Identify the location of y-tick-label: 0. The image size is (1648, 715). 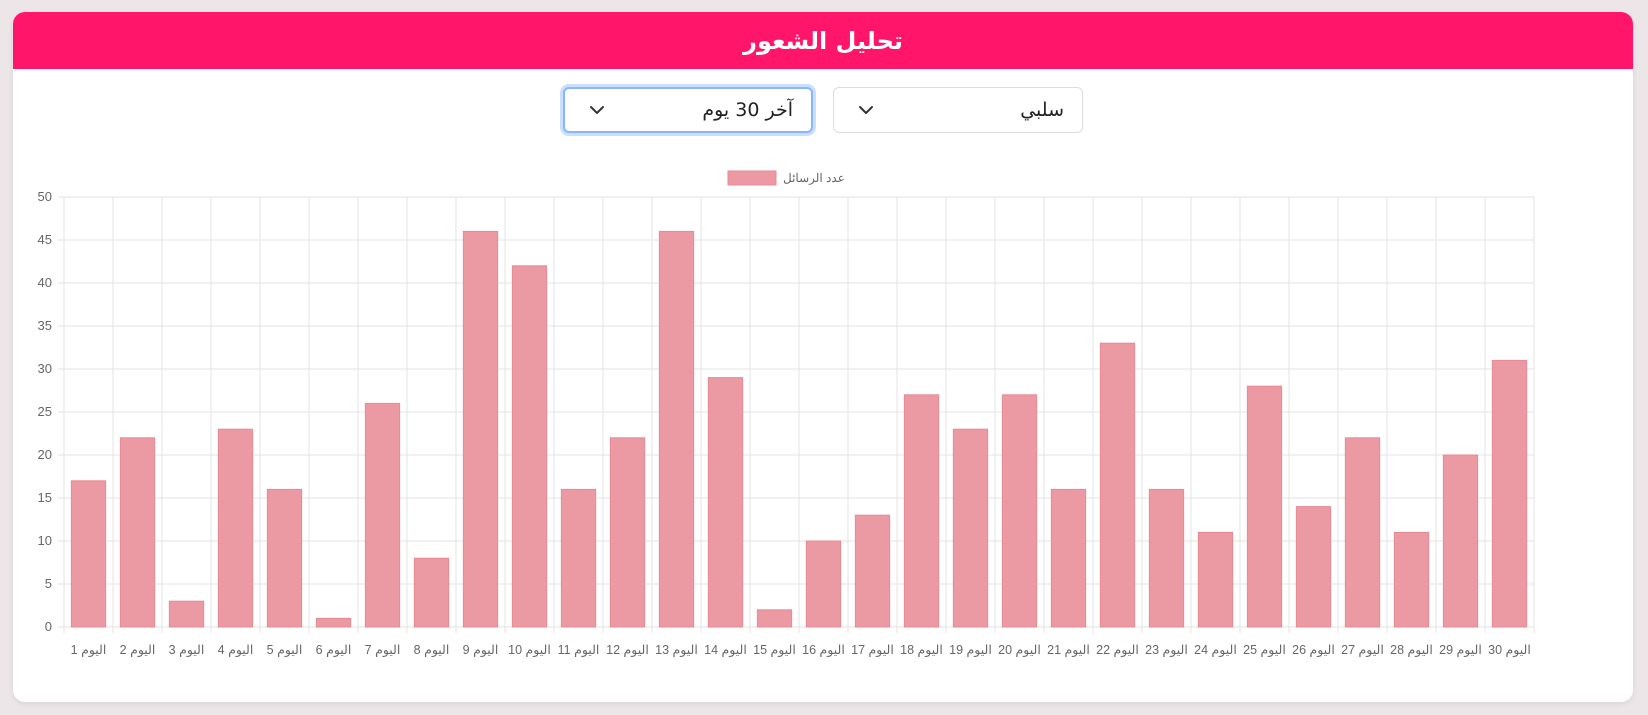
(48, 626).